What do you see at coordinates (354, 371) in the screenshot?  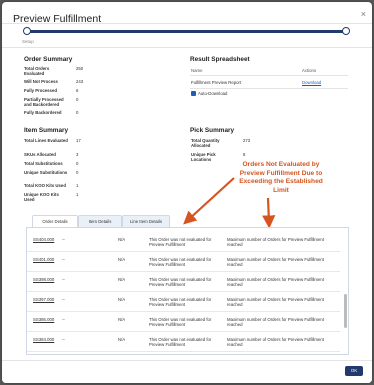 I see `ok-button: OK` at bounding box center [354, 371].